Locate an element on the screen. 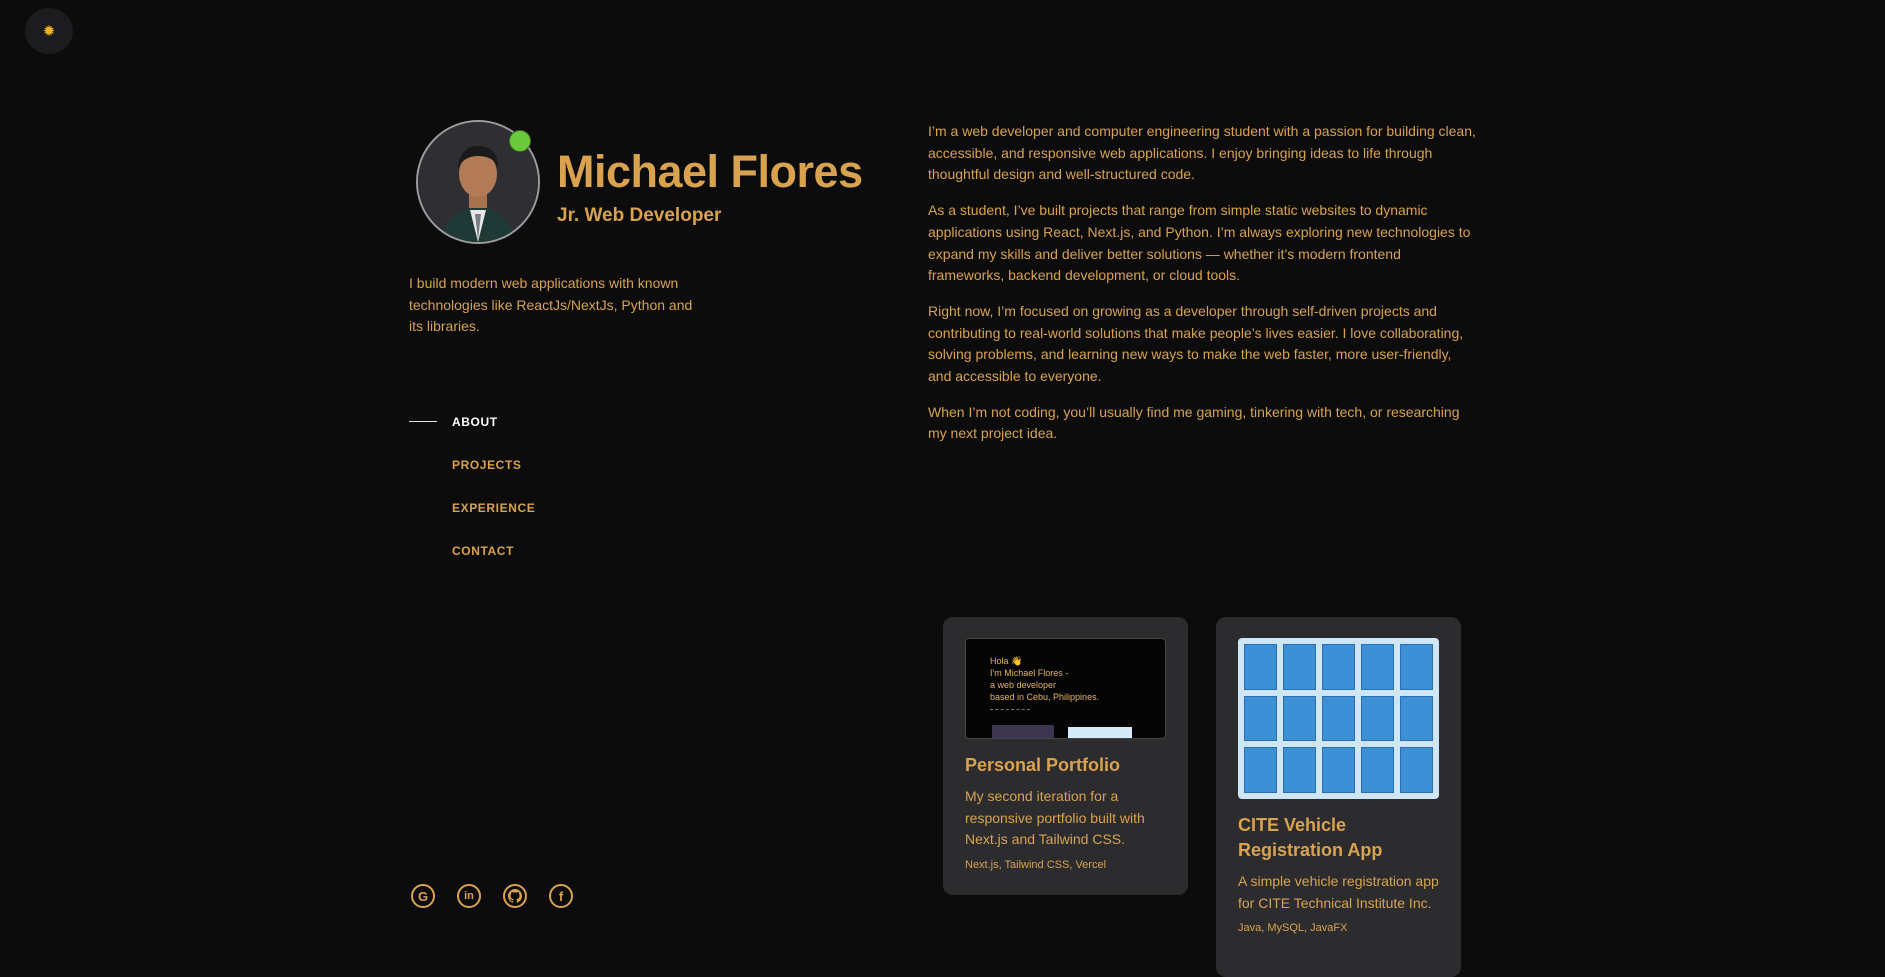  thumbnail-screens-grid is located at coordinates (1338, 718).